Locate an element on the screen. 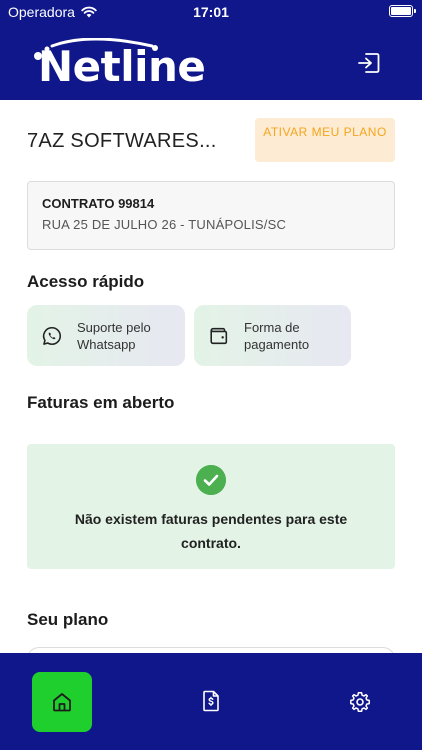  company-row: 7AZ SOFTWARES... ATIVAR MEU PLANO is located at coordinates (211, 140).